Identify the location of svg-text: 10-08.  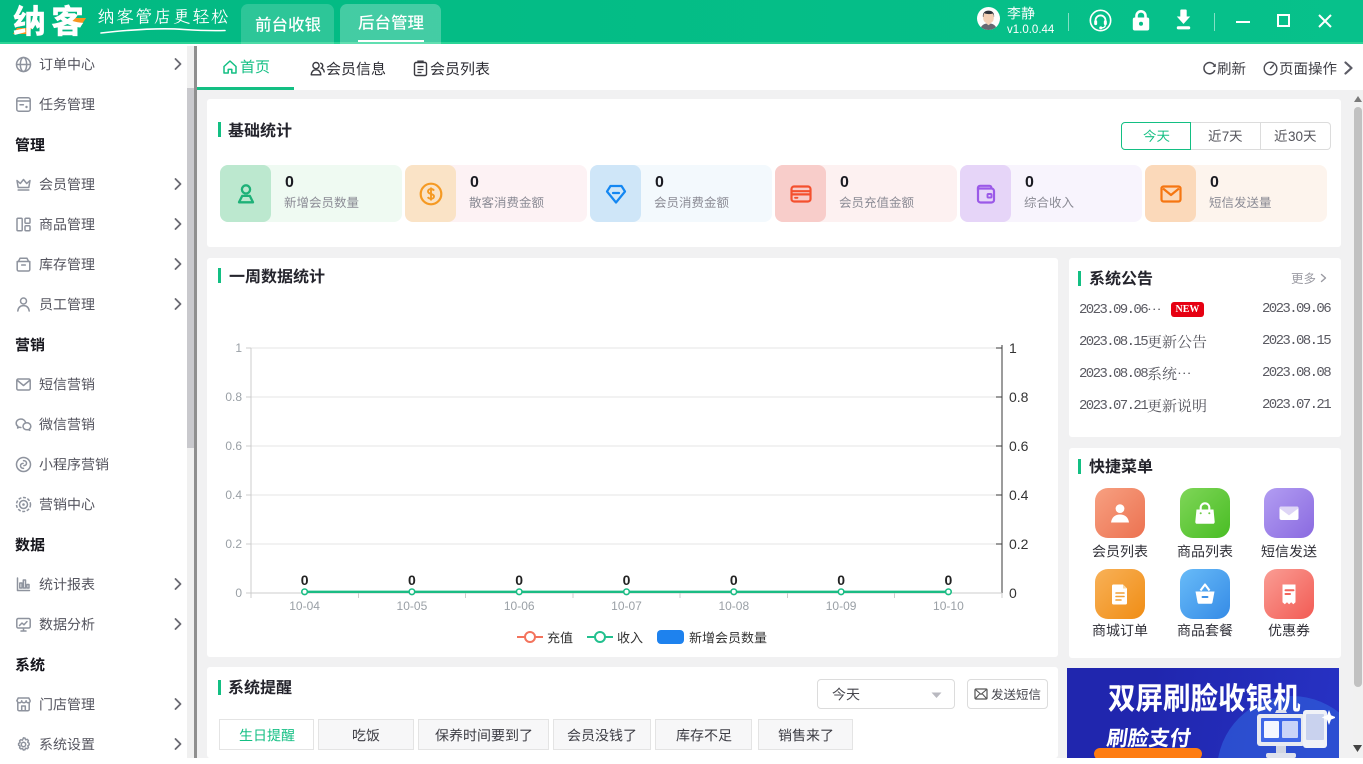
(733, 606).